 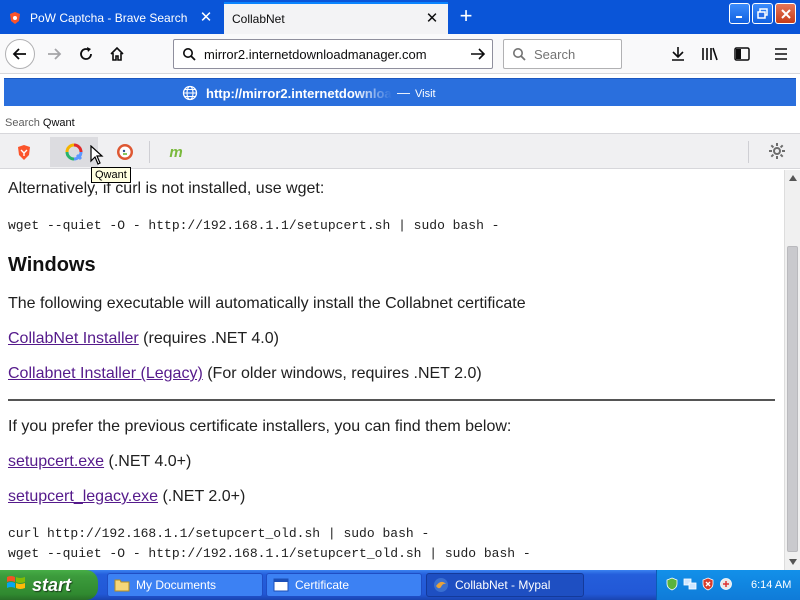 I want to click on tab-title: PoW Captcha - Brave Search, so click(x=109, y=18).